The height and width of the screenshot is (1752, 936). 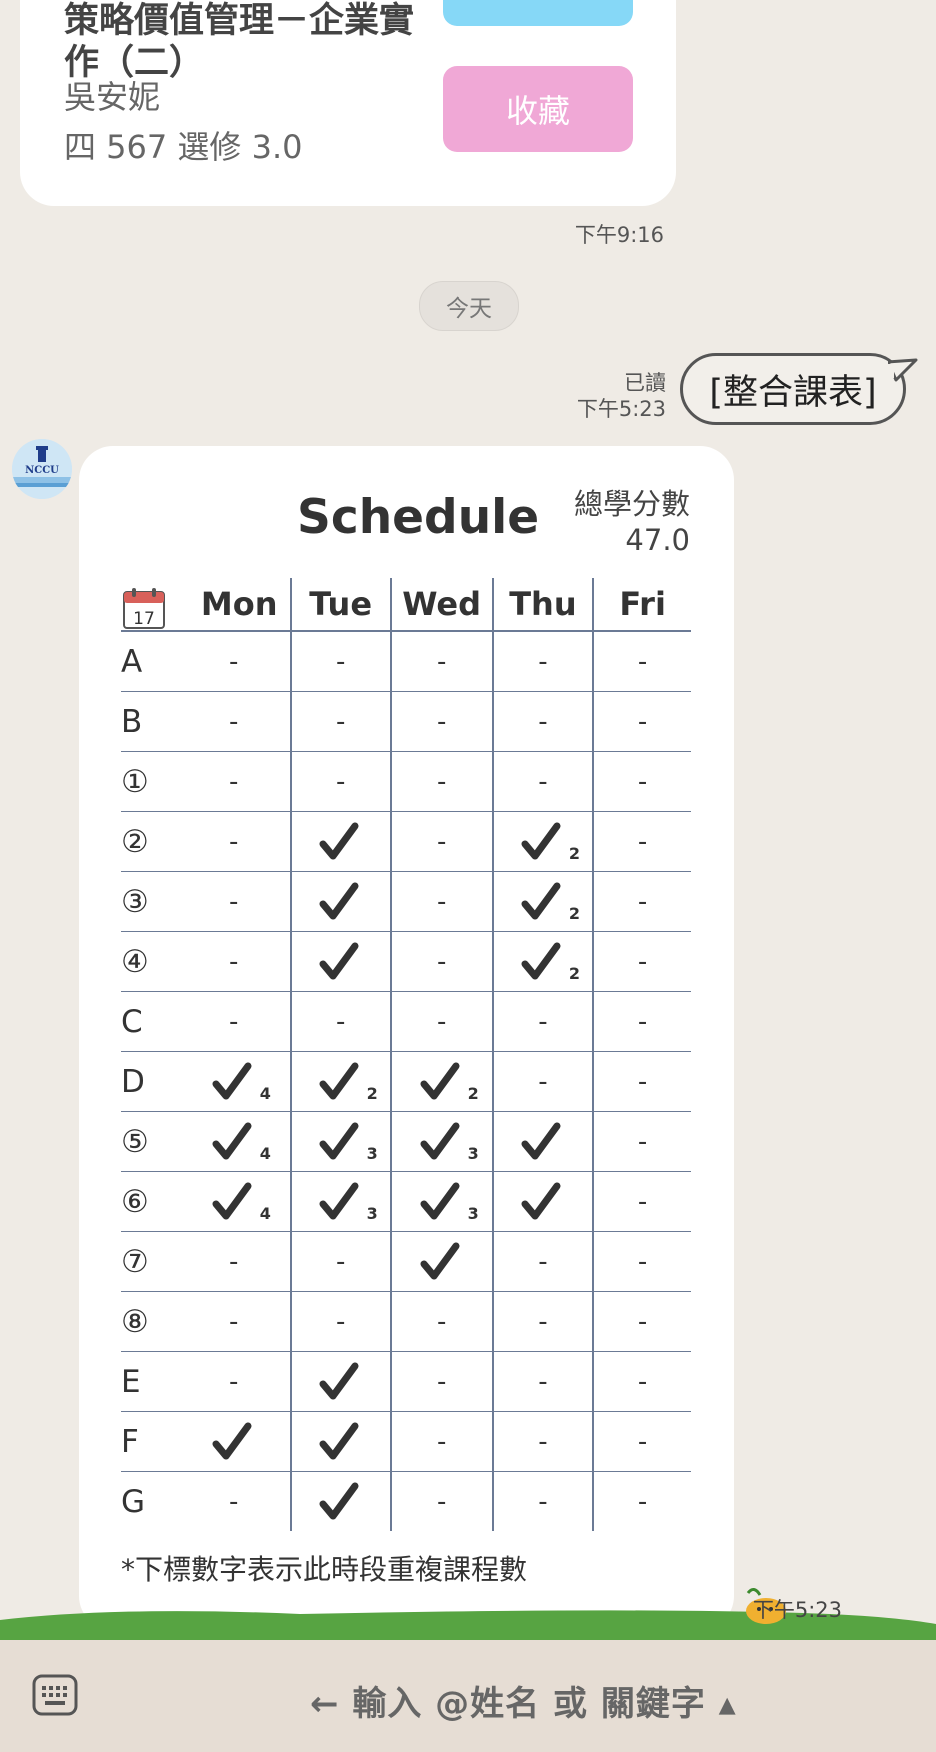 I want to click on schedule-row: ⑧ - - - - -, so click(x=406, y=1321).